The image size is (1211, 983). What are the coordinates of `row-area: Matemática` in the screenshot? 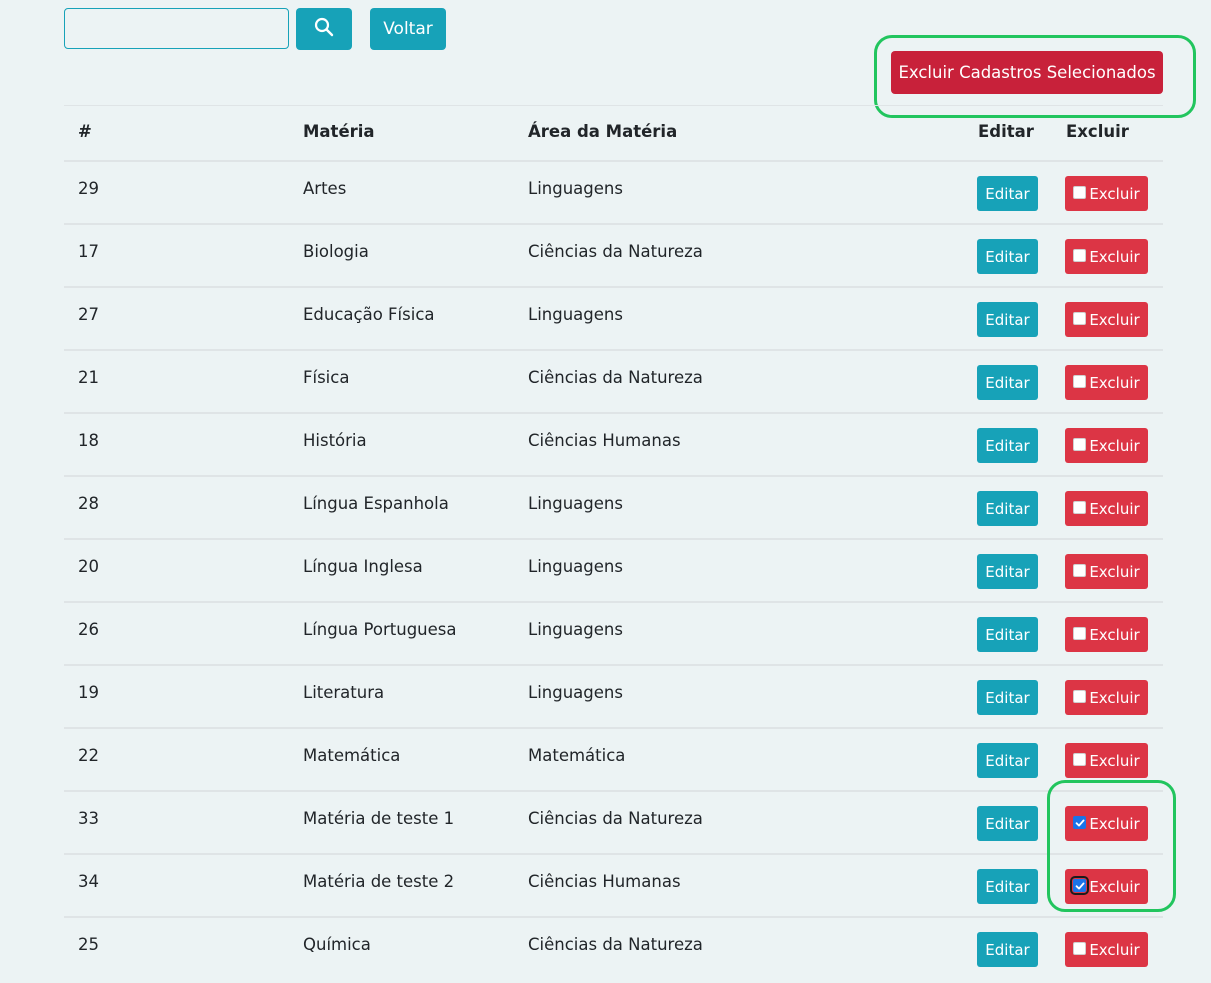 It's located at (577, 755).